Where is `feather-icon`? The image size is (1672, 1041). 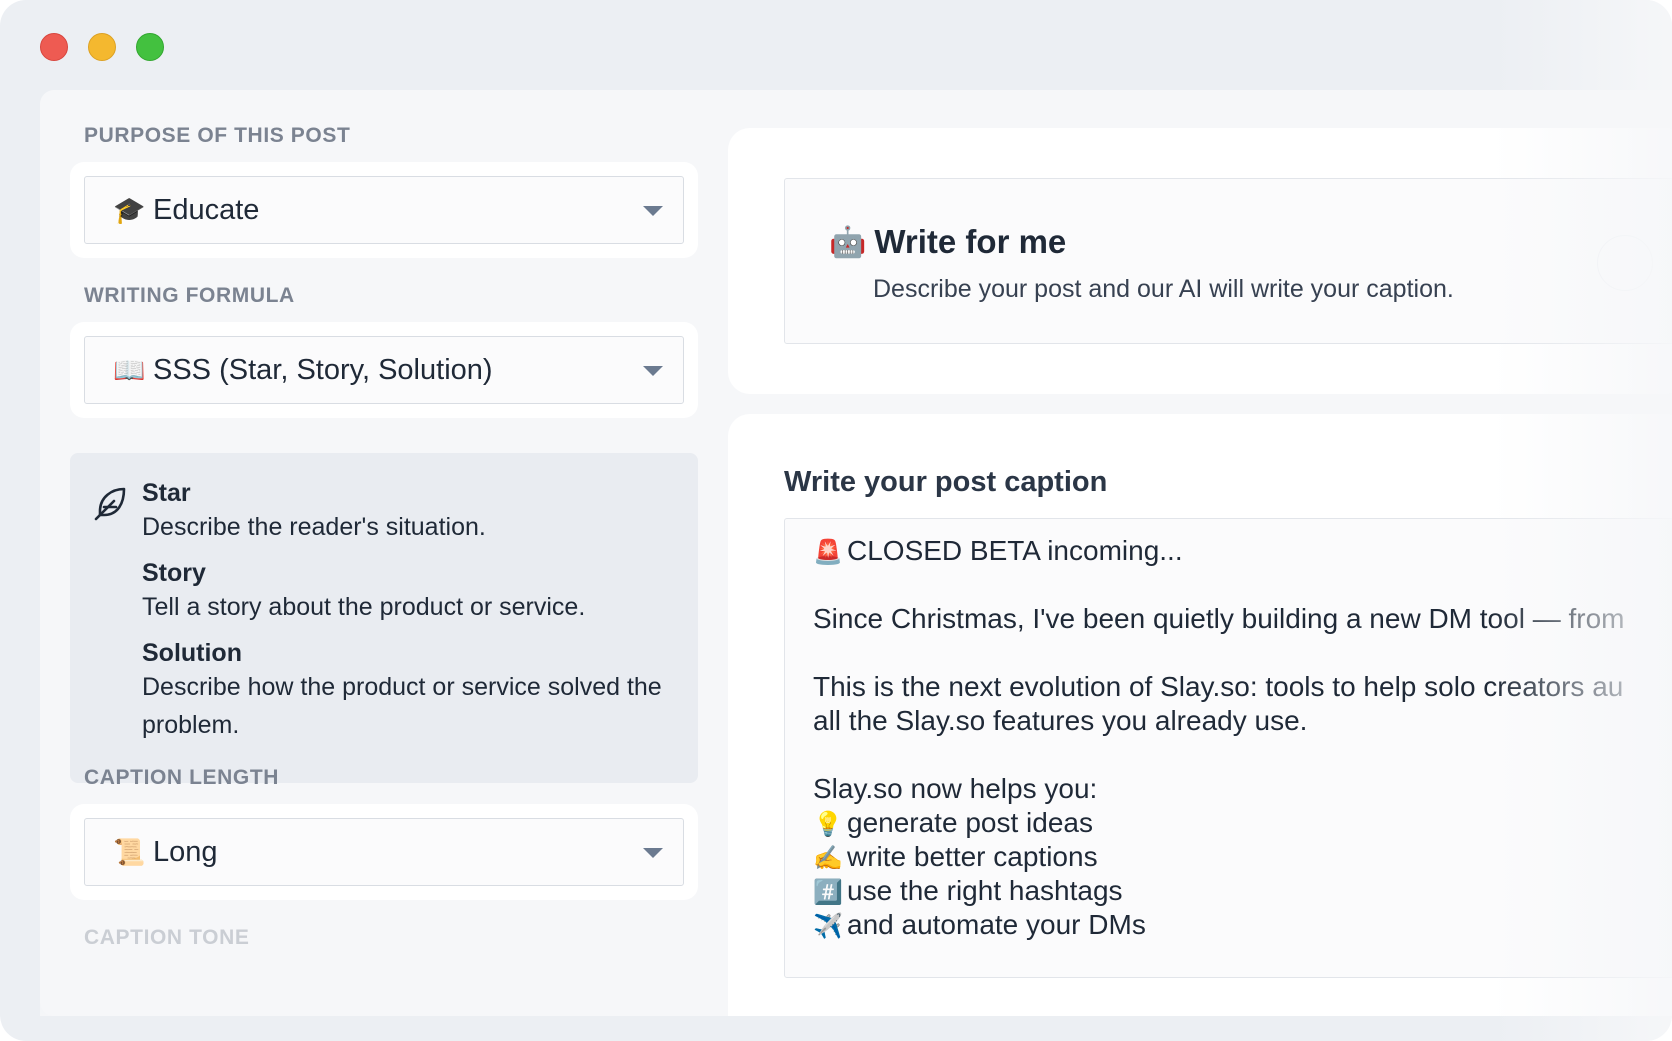 feather-icon is located at coordinates (110, 504).